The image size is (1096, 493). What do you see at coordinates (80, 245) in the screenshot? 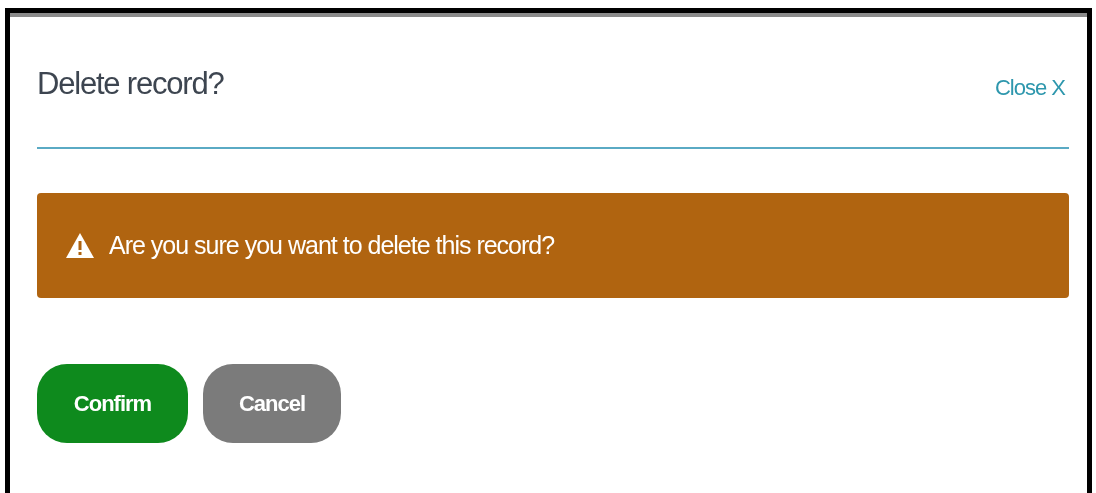
I see `warning-icon` at bounding box center [80, 245].